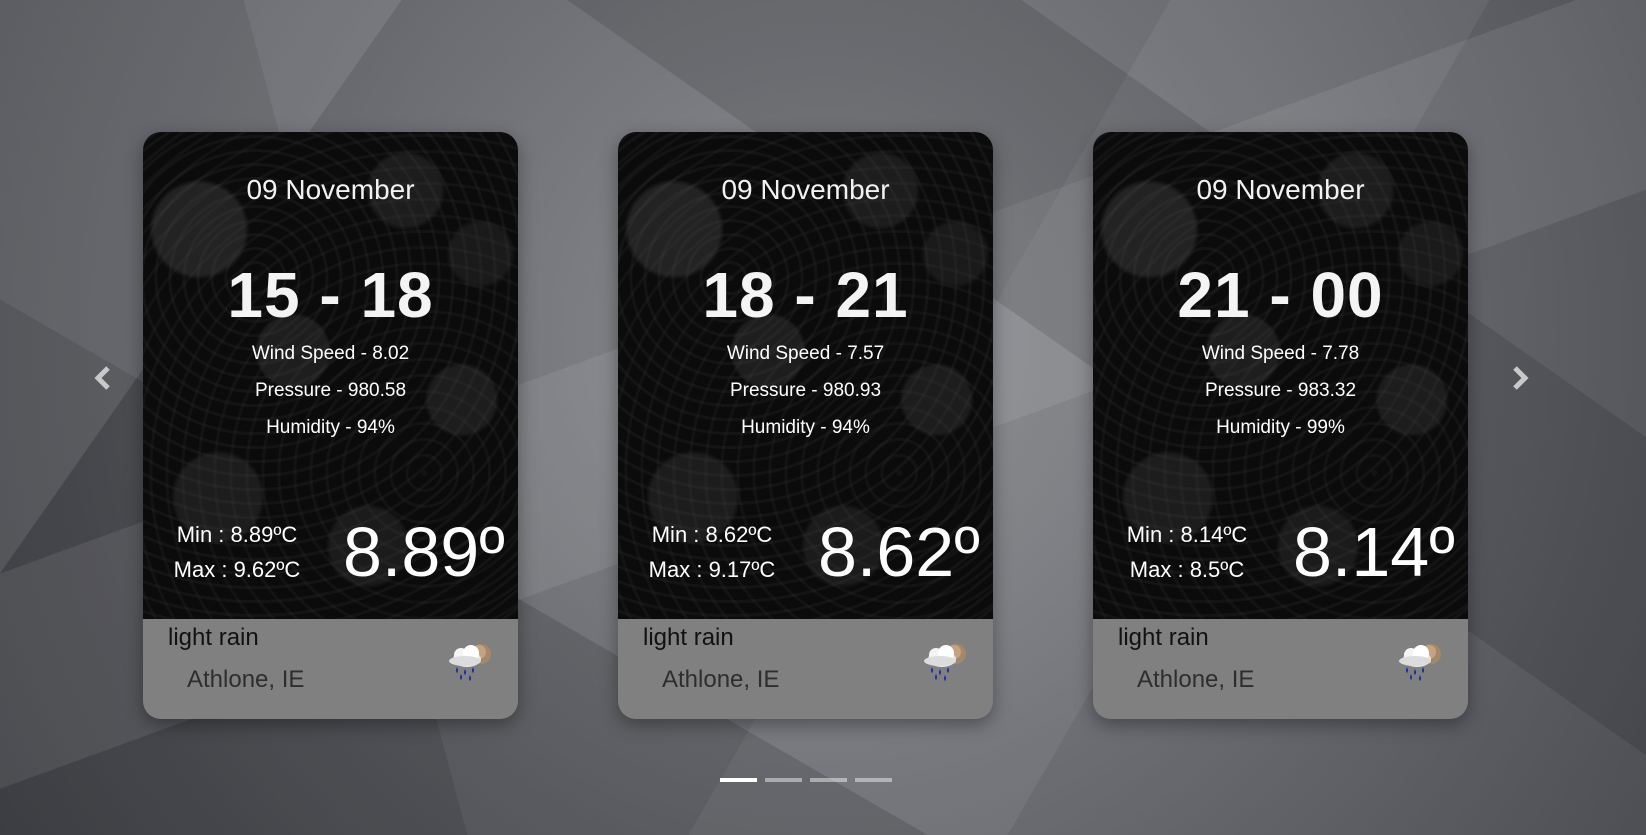 Image resolution: width=1646 pixels, height=835 pixels. What do you see at coordinates (237, 569) in the screenshot?
I see `max-temperature: Max : 9.62ºC` at bounding box center [237, 569].